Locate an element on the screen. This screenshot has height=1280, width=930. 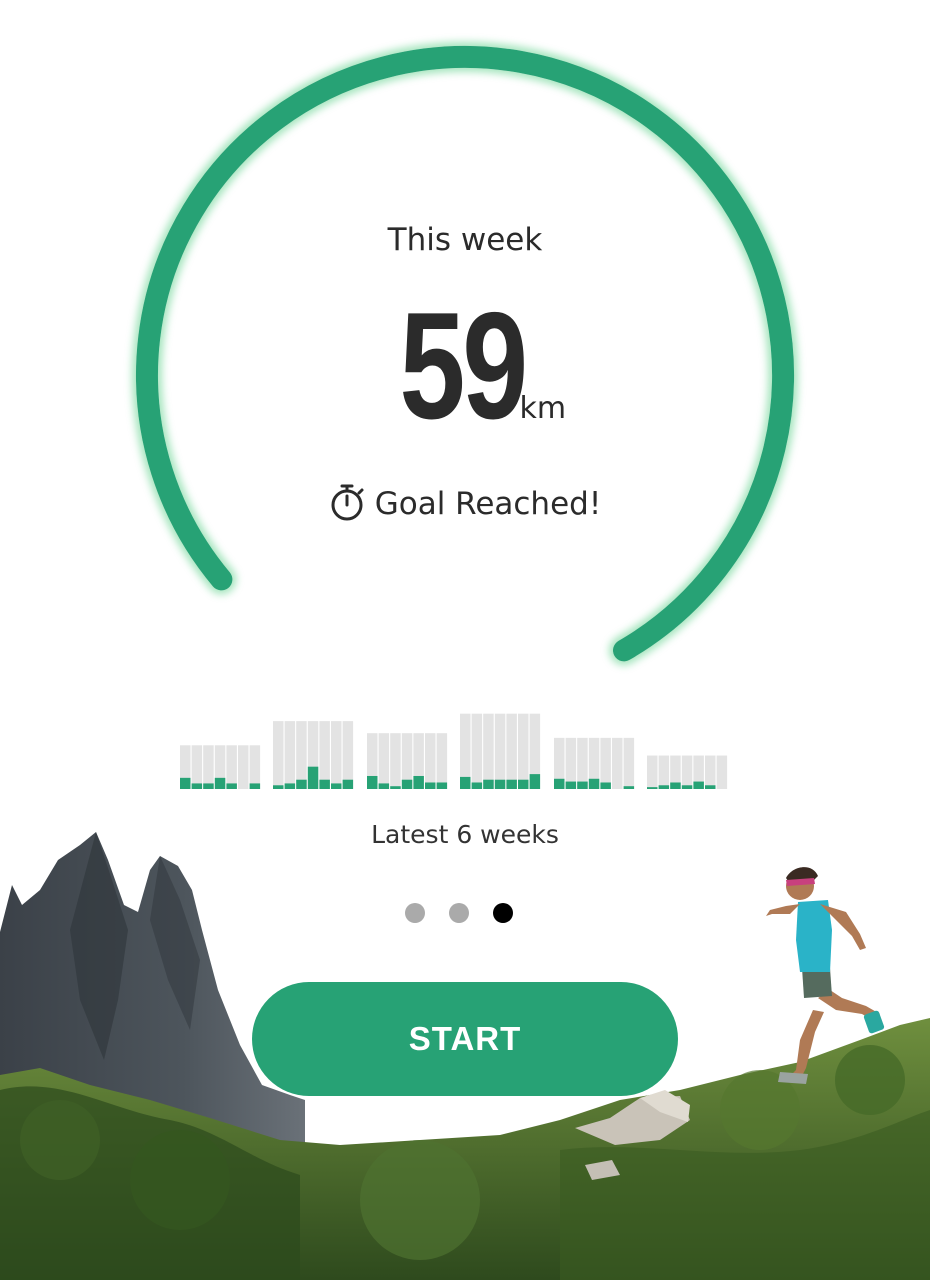
weekly-history-chart is located at coordinates (454, 751).